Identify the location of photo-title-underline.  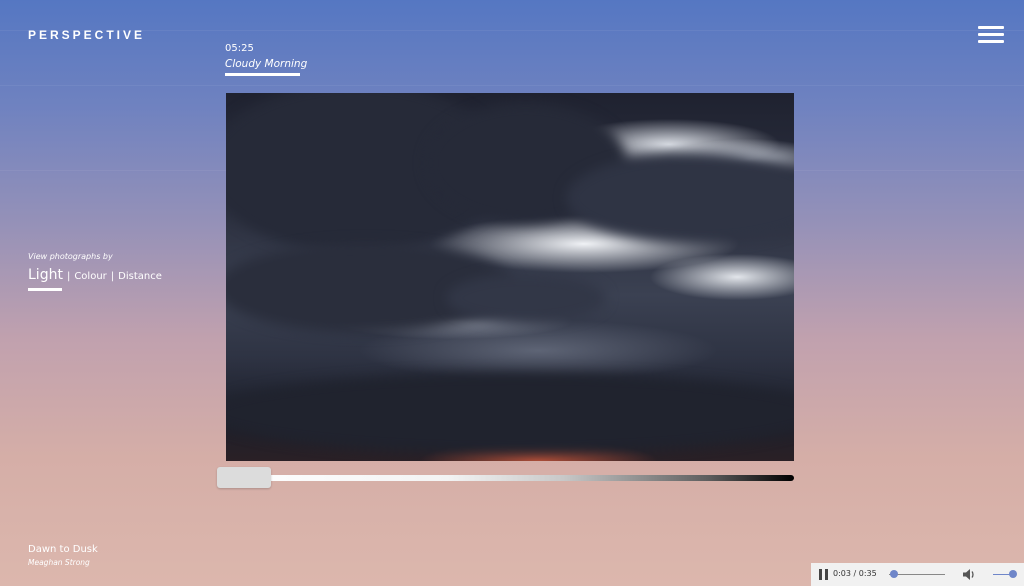
(262, 74).